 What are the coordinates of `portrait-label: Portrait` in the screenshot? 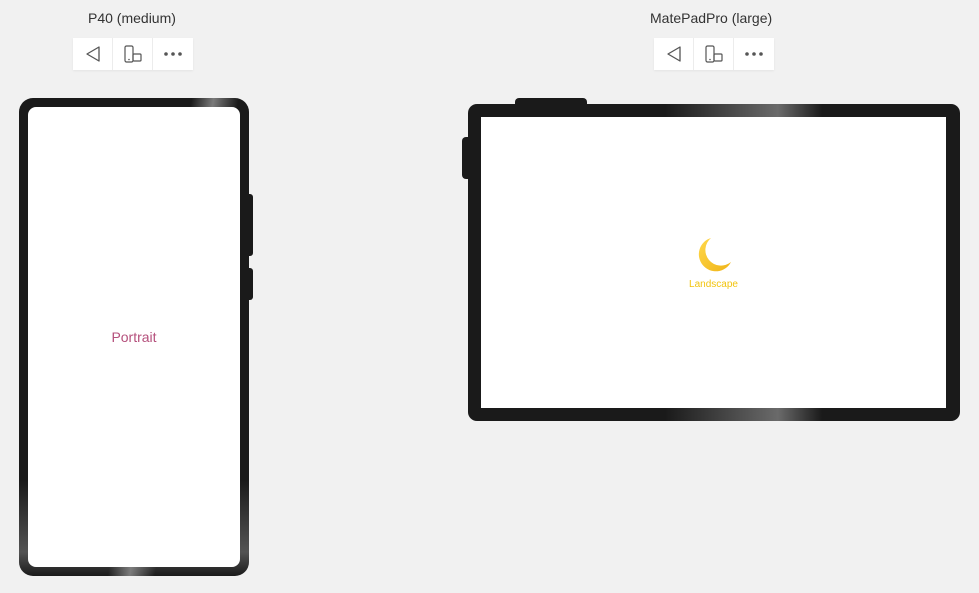 It's located at (134, 337).